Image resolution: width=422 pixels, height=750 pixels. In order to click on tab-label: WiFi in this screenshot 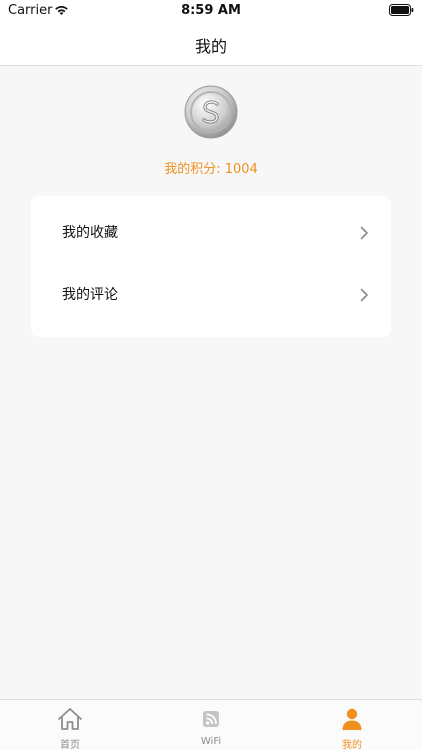, I will do `click(211, 741)`.